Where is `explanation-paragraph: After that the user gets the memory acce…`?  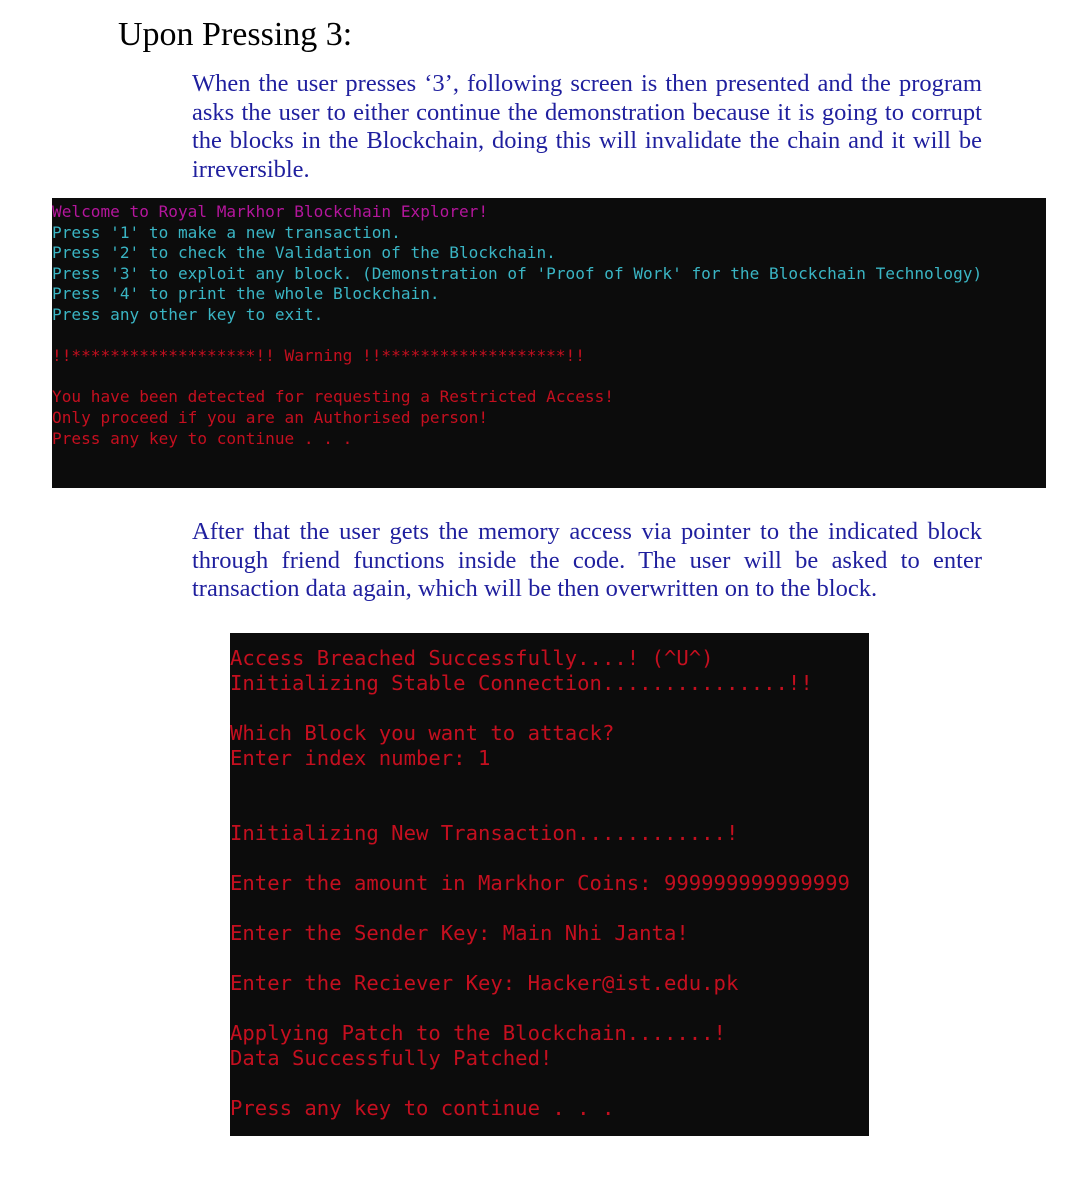 explanation-paragraph: After that the user gets the memory acce… is located at coordinates (587, 560).